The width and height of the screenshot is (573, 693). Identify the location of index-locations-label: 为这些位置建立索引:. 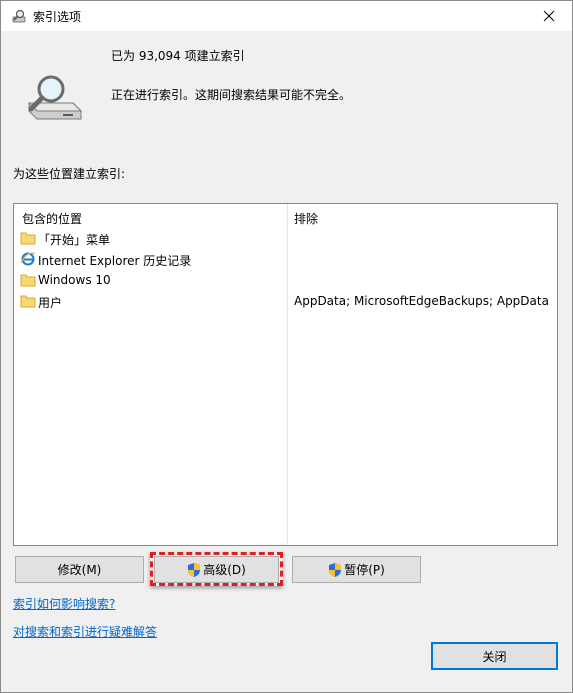
(69, 174).